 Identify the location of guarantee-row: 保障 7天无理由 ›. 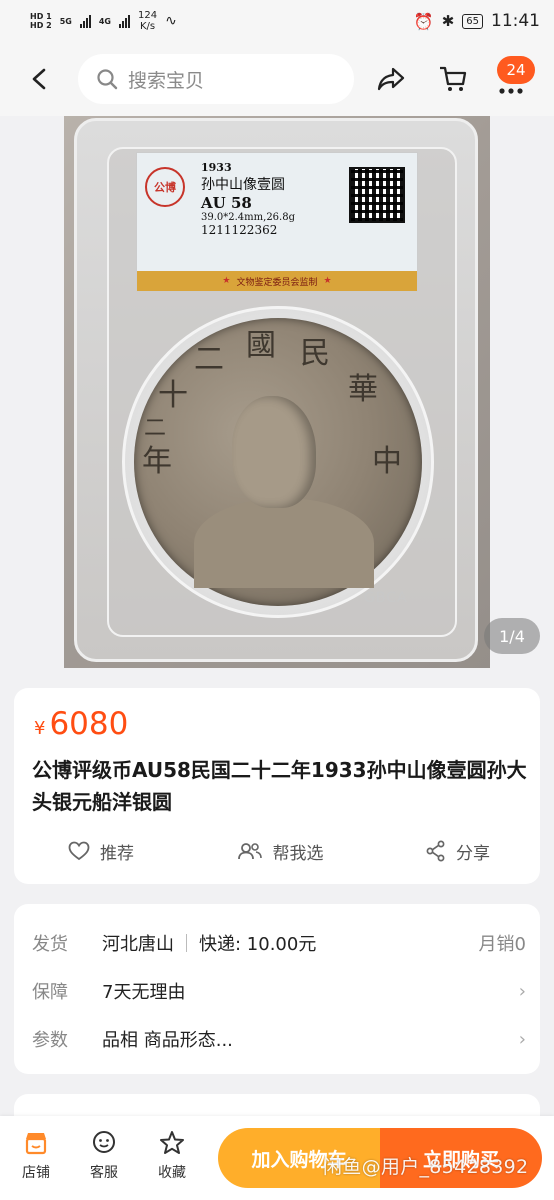
(279, 991).